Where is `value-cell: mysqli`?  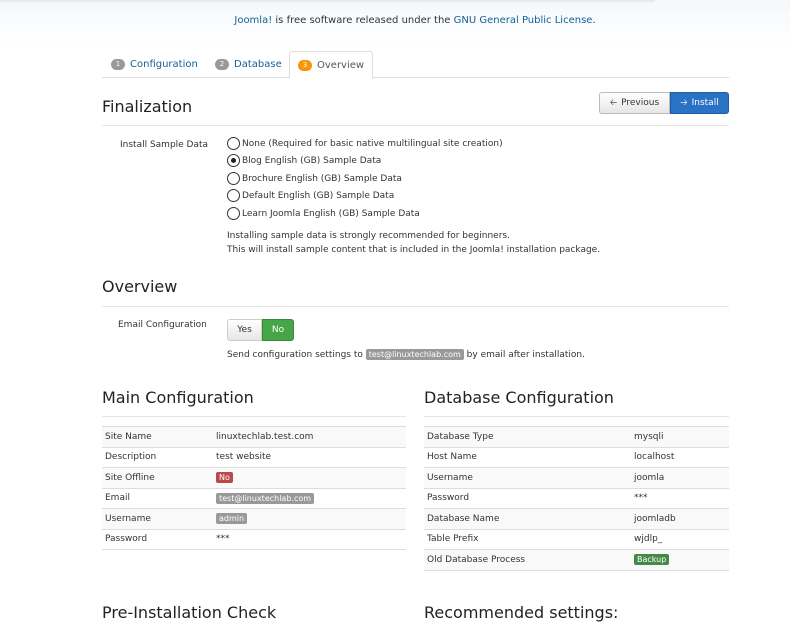
value-cell: mysqli is located at coordinates (680, 436).